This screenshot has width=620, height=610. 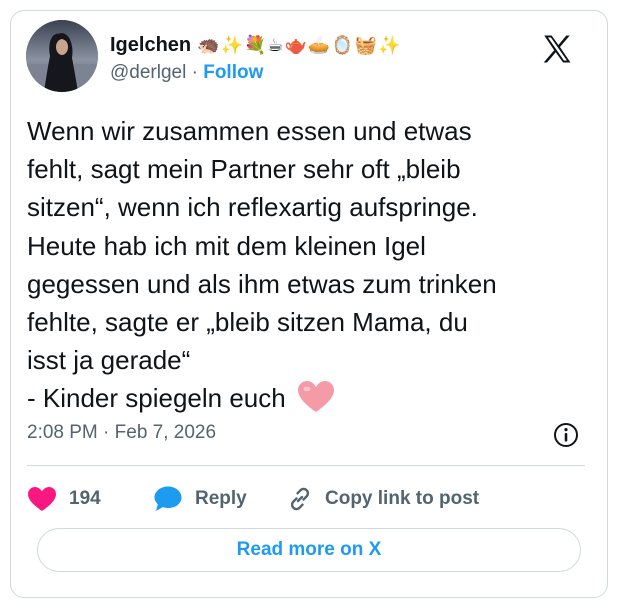 What do you see at coordinates (299, 45) in the screenshot?
I see `name-emojis: 🦔✨💐☕🫖🥧🪞🧺✨` at bounding box center [299, 45].